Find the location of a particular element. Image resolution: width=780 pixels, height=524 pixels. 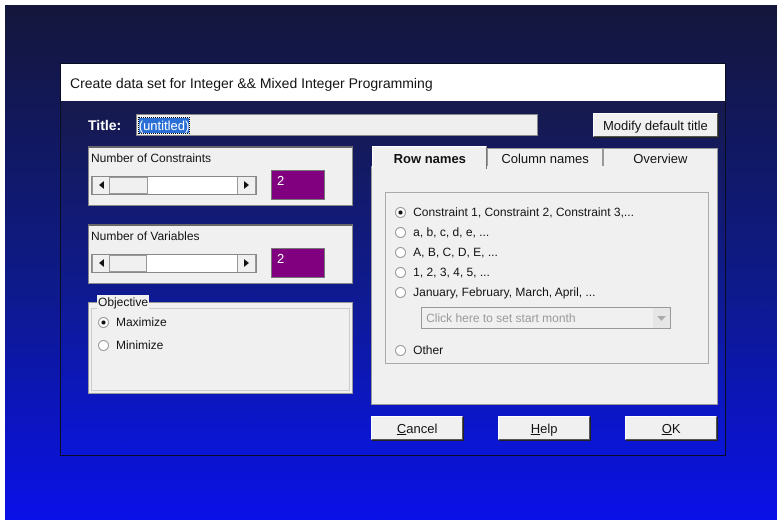

window-title: Create data set for Integer && Mixed Integer Programming is located at coordinates (251, 82).